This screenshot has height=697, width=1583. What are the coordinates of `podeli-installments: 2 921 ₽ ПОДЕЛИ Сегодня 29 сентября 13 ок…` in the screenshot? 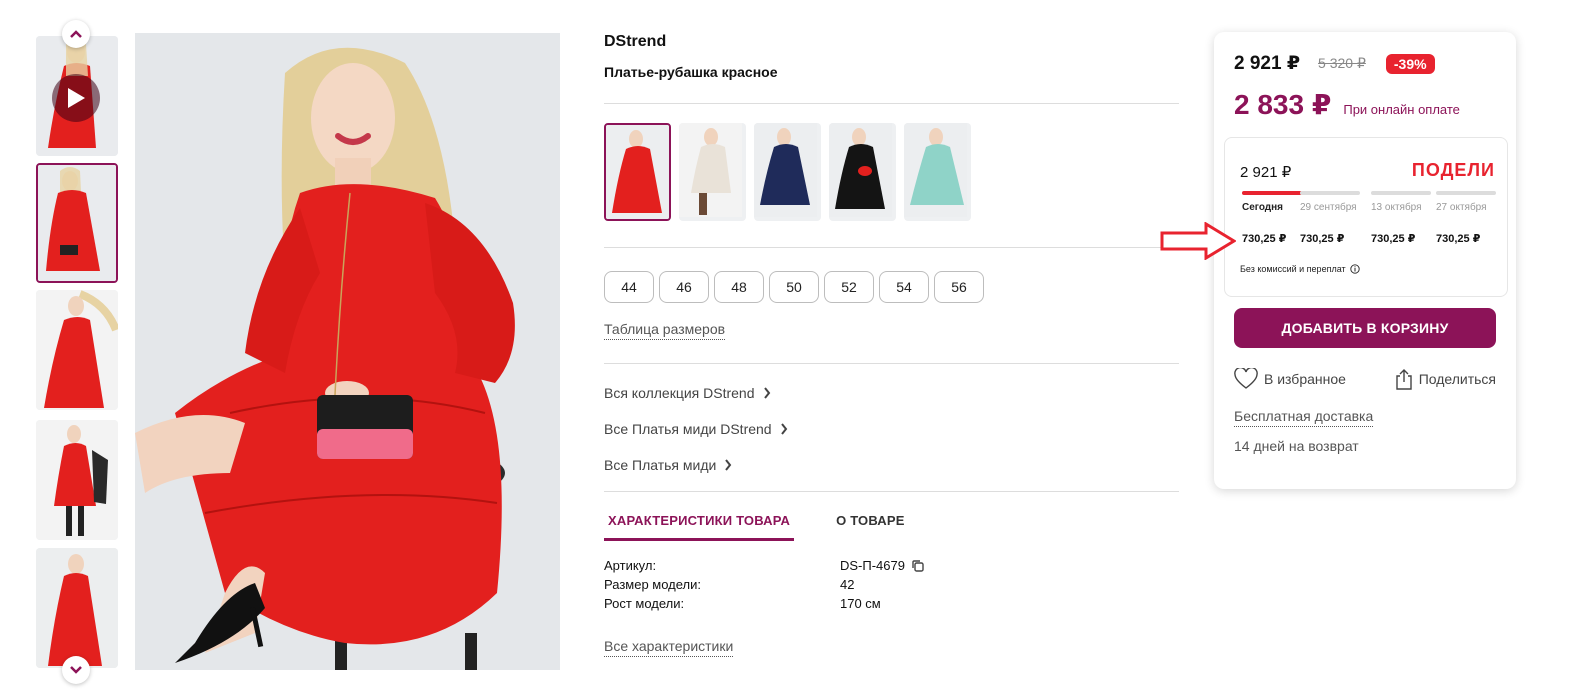 It's located at (1366, 217).